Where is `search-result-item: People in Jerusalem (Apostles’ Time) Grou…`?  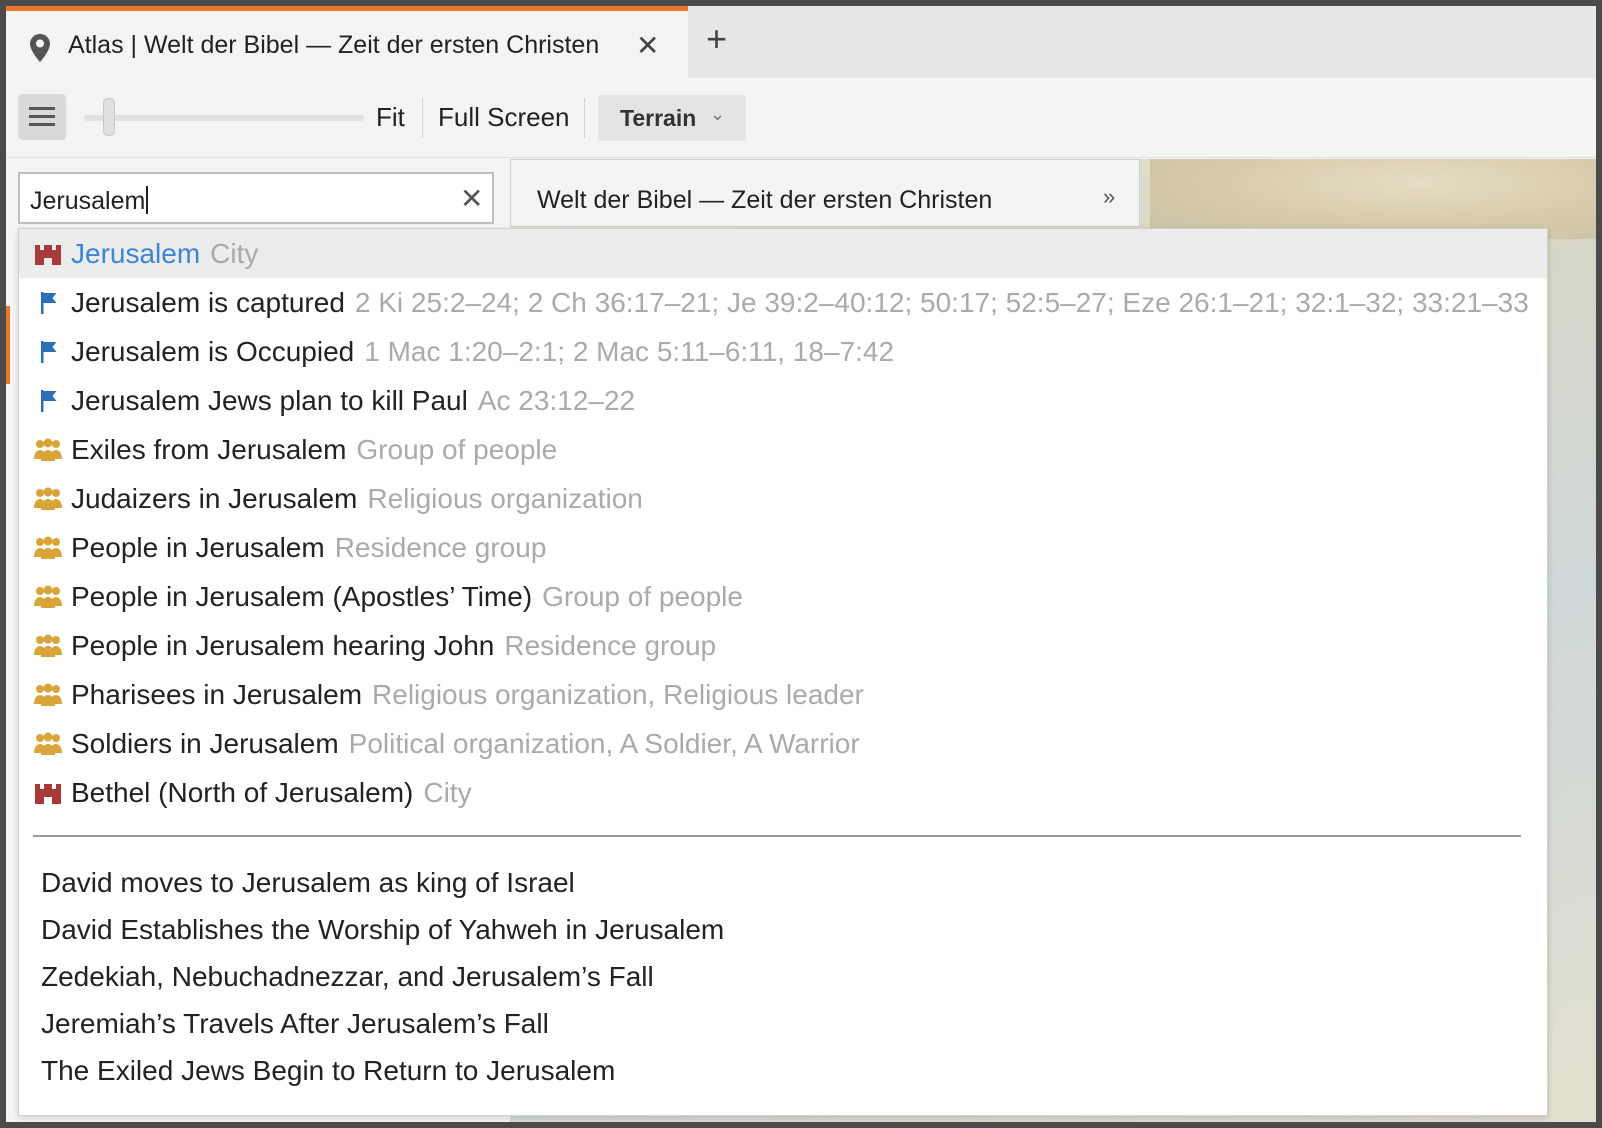
search-result-item: People in Jerusalem (Apostles’ Time) Grou… is located at coordinates (783, 596).